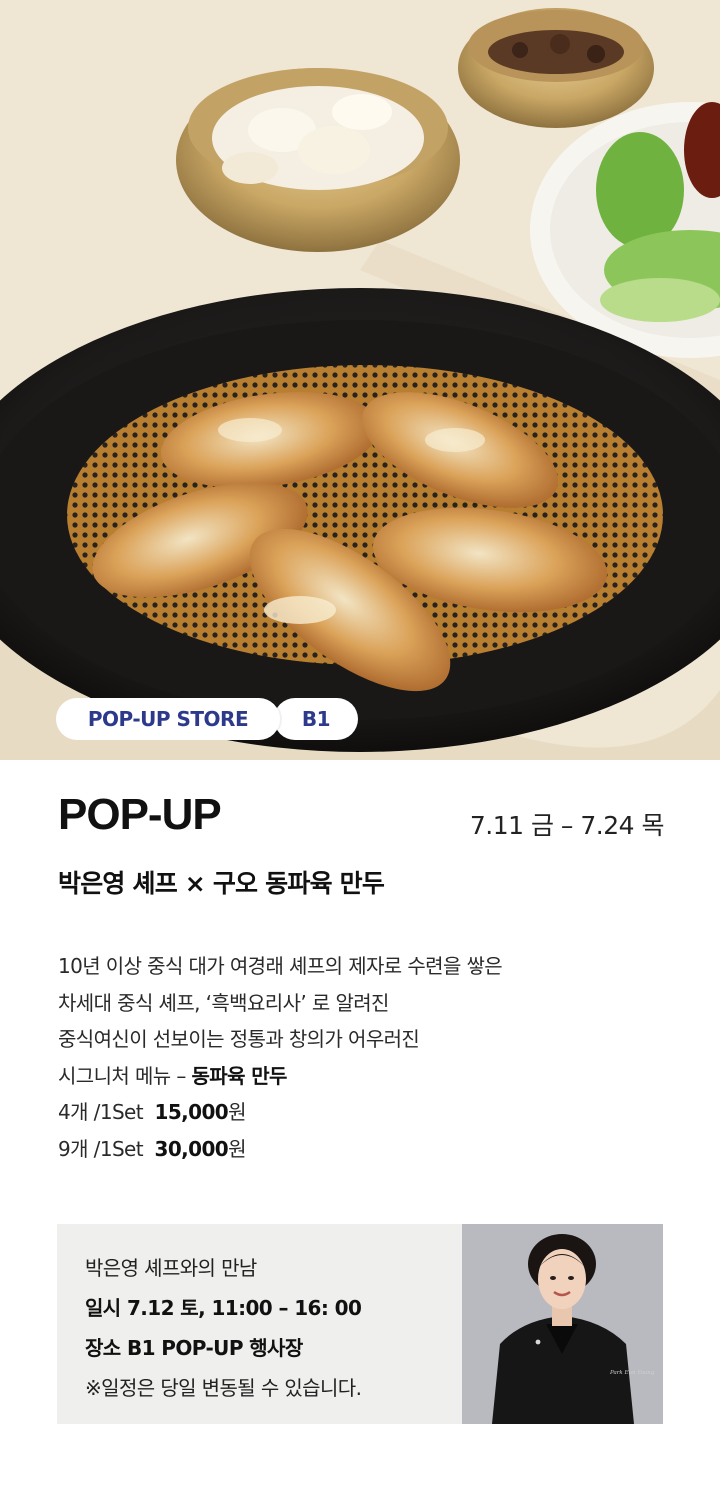 The height and width of the screenshot is (1506, 720). I want to click on price-amount: 15,000, so click(191, 1112).